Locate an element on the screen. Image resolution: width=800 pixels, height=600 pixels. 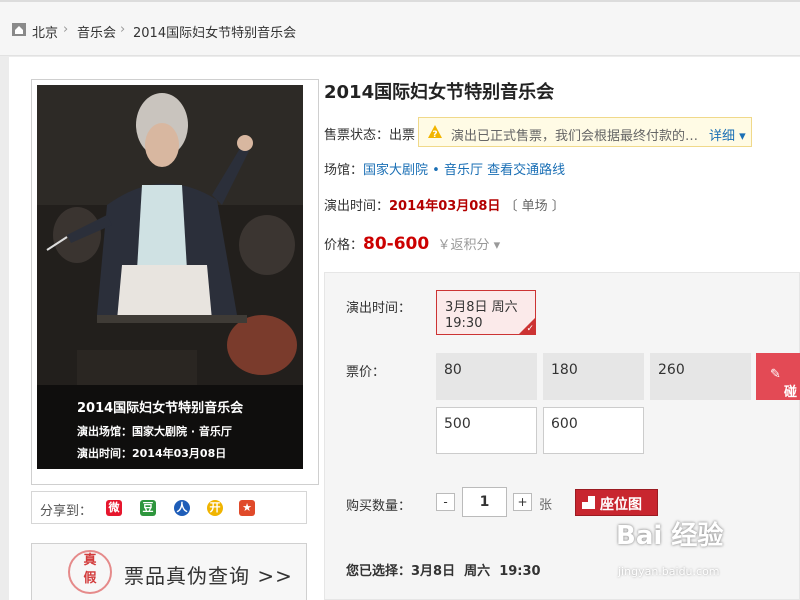
kaixin-icon: 开 is located at coordinates (215, 508).